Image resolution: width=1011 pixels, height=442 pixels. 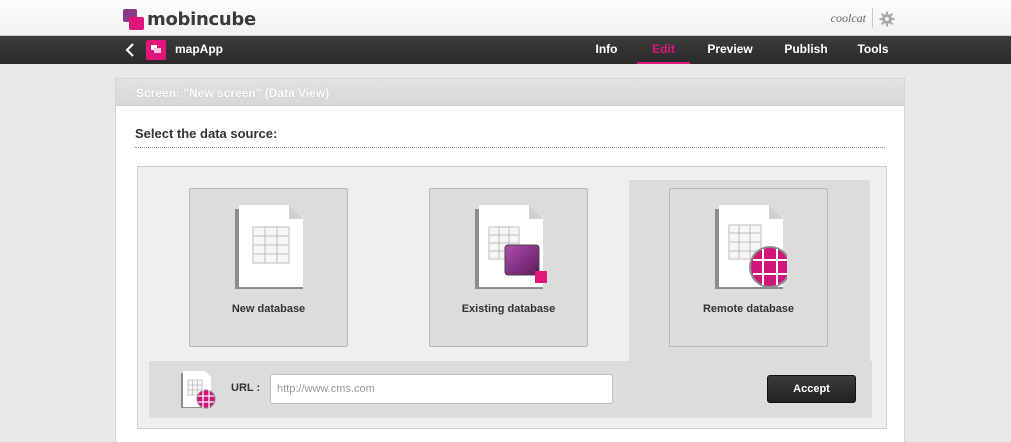 I want to click on existing-database-option: Existing database, so click(x=508, y=267).